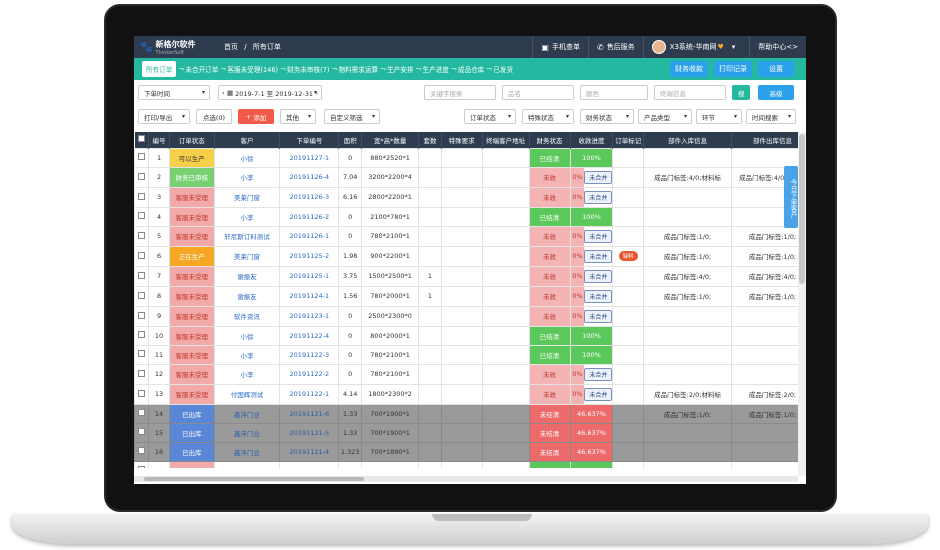  What do you see at coordinates (400, 69) in the screenshot?
I see `flow-step: 生产安排` at bounding box center [400, 69].